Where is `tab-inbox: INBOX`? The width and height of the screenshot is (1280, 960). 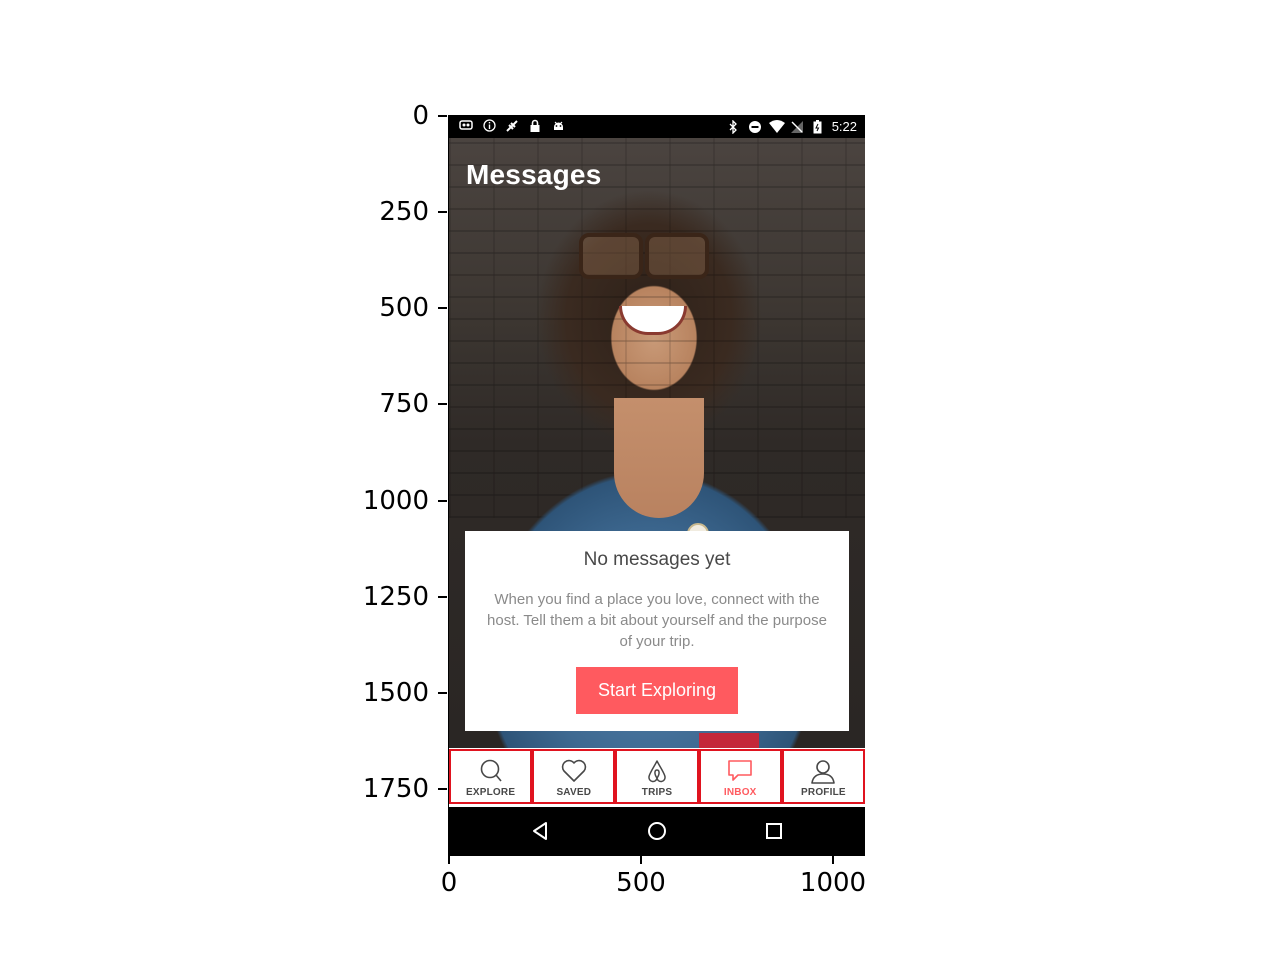 tab-inbox: INBOX is located at coordinates (740, 776).